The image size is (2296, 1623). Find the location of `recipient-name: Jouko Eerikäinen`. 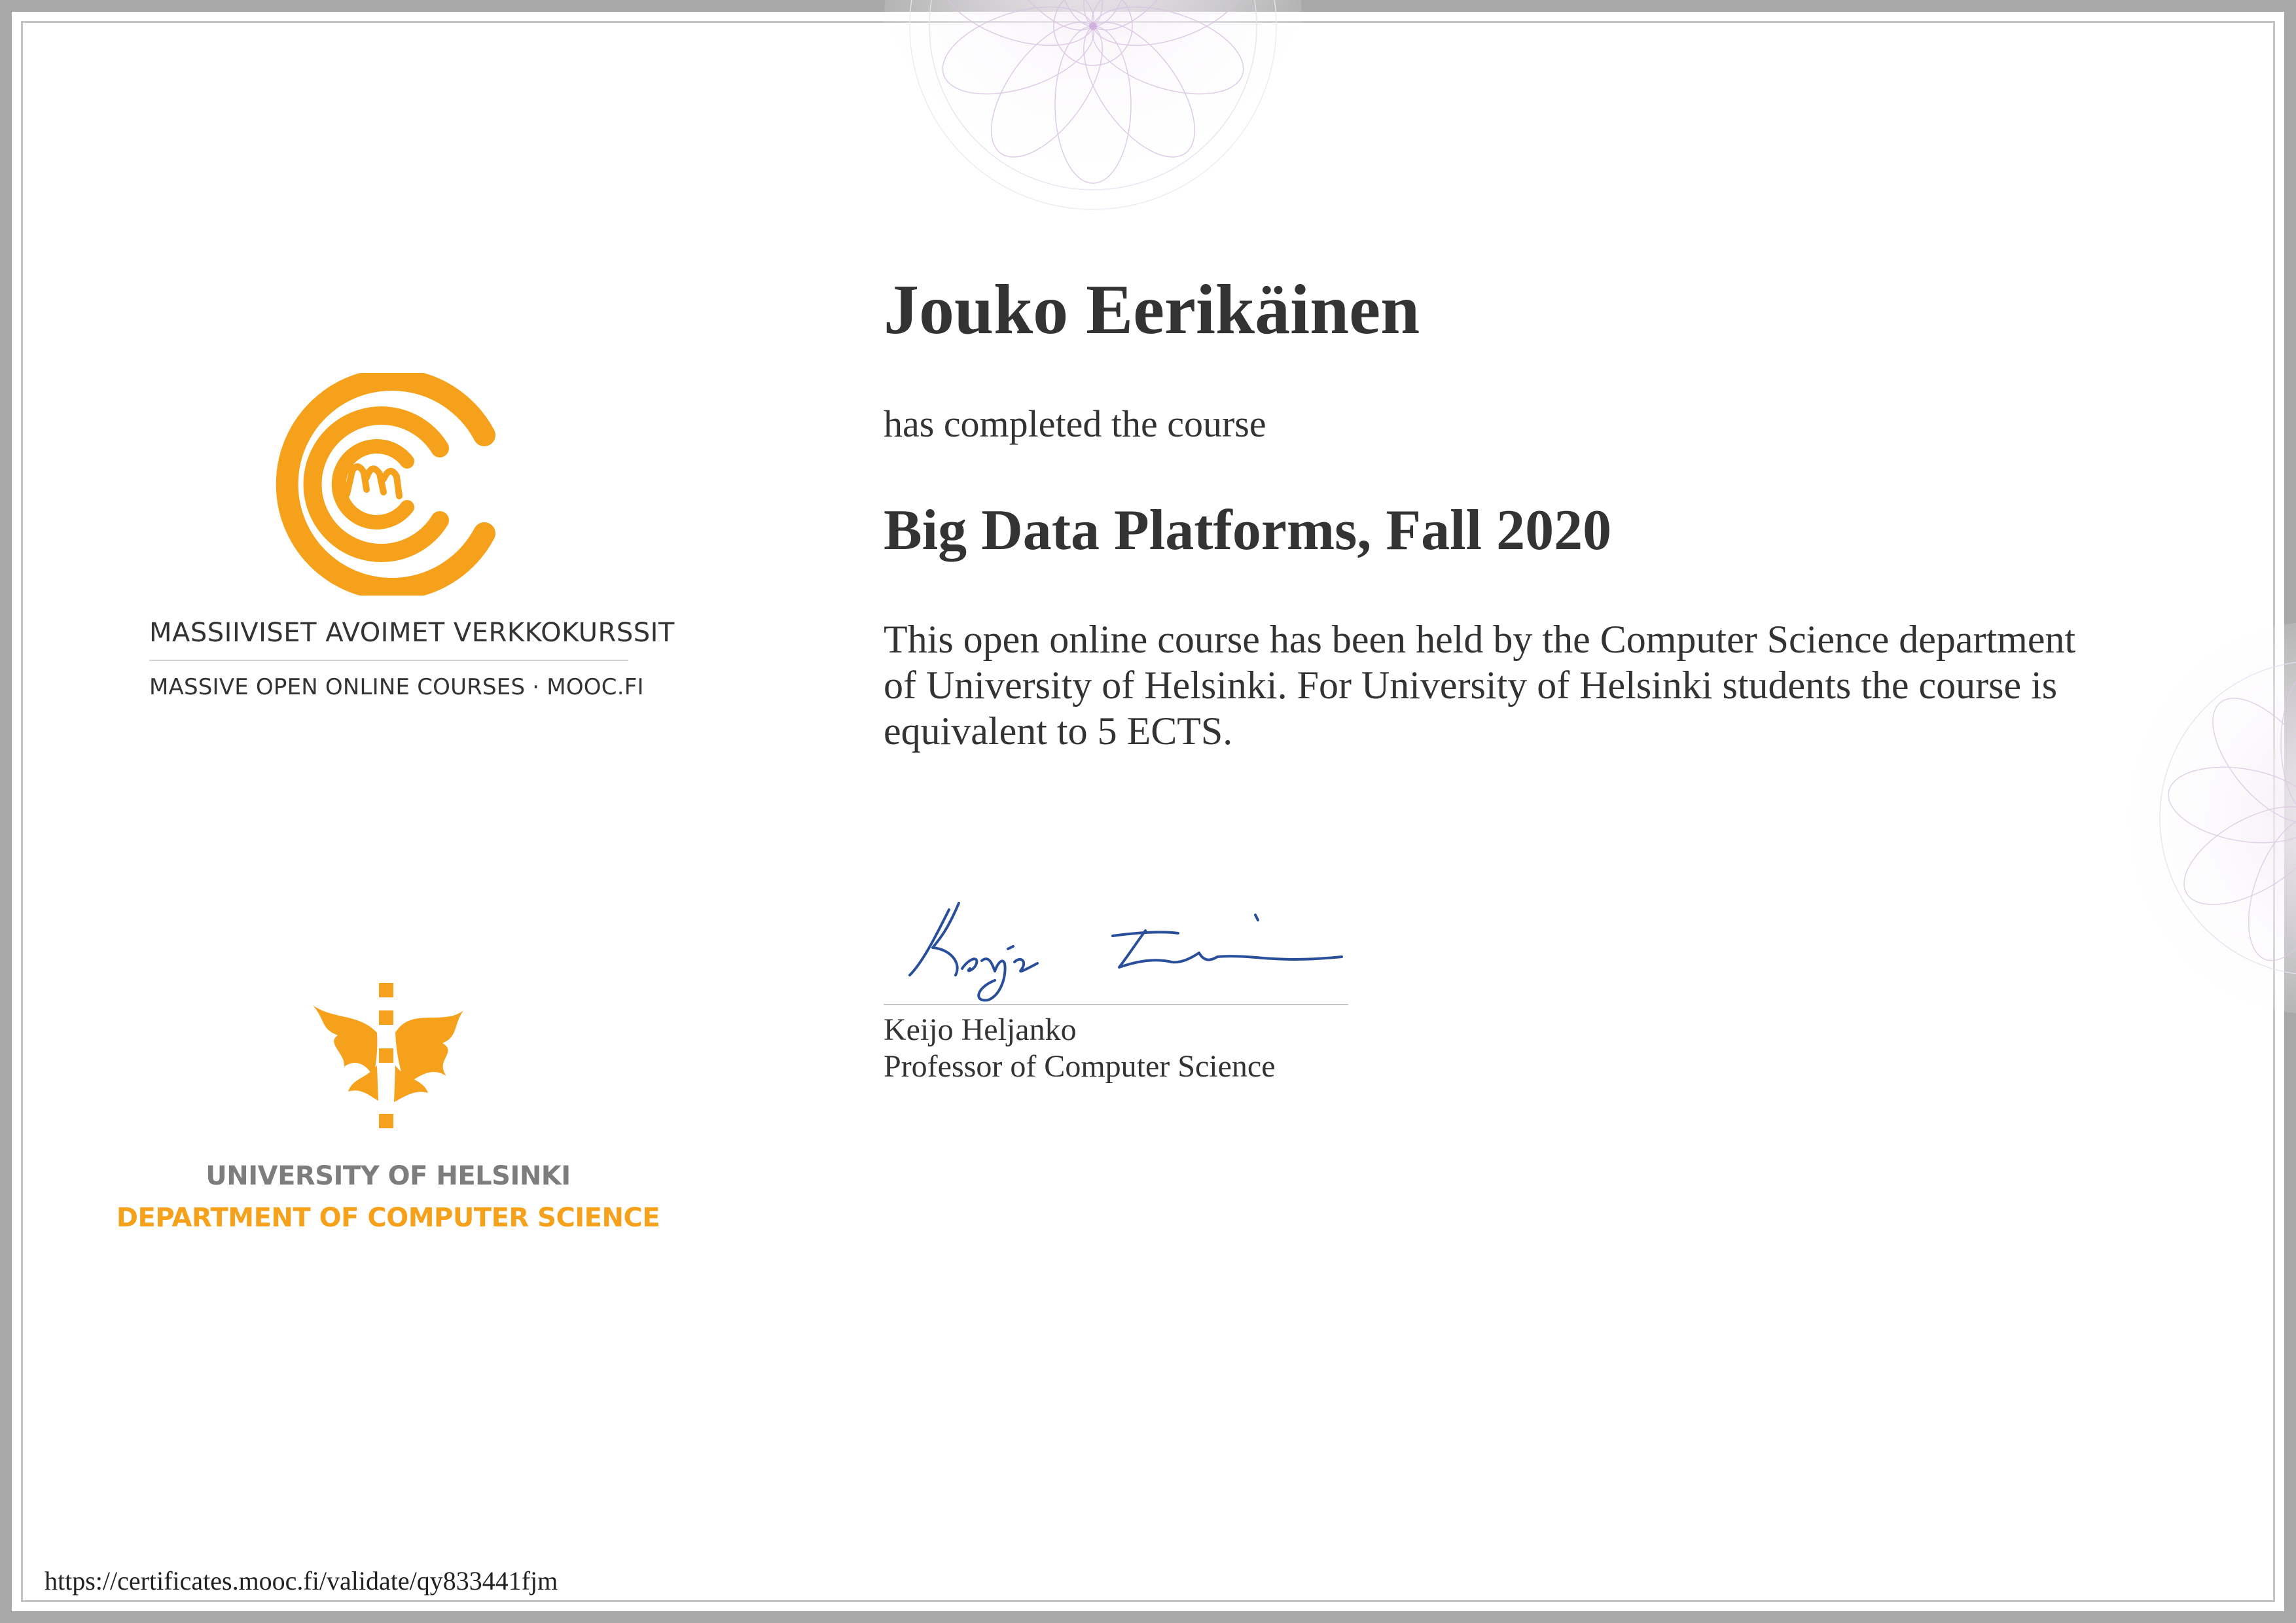

recipient-name: Jouko Eerikäinen is located at coordinates (1152, 310).